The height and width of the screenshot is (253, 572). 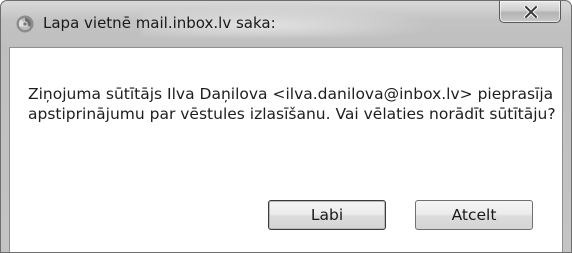 What do you see at coordinates (25, 24) in the screenshot?
I see `browser-icon` at bounding box center [25, 24].